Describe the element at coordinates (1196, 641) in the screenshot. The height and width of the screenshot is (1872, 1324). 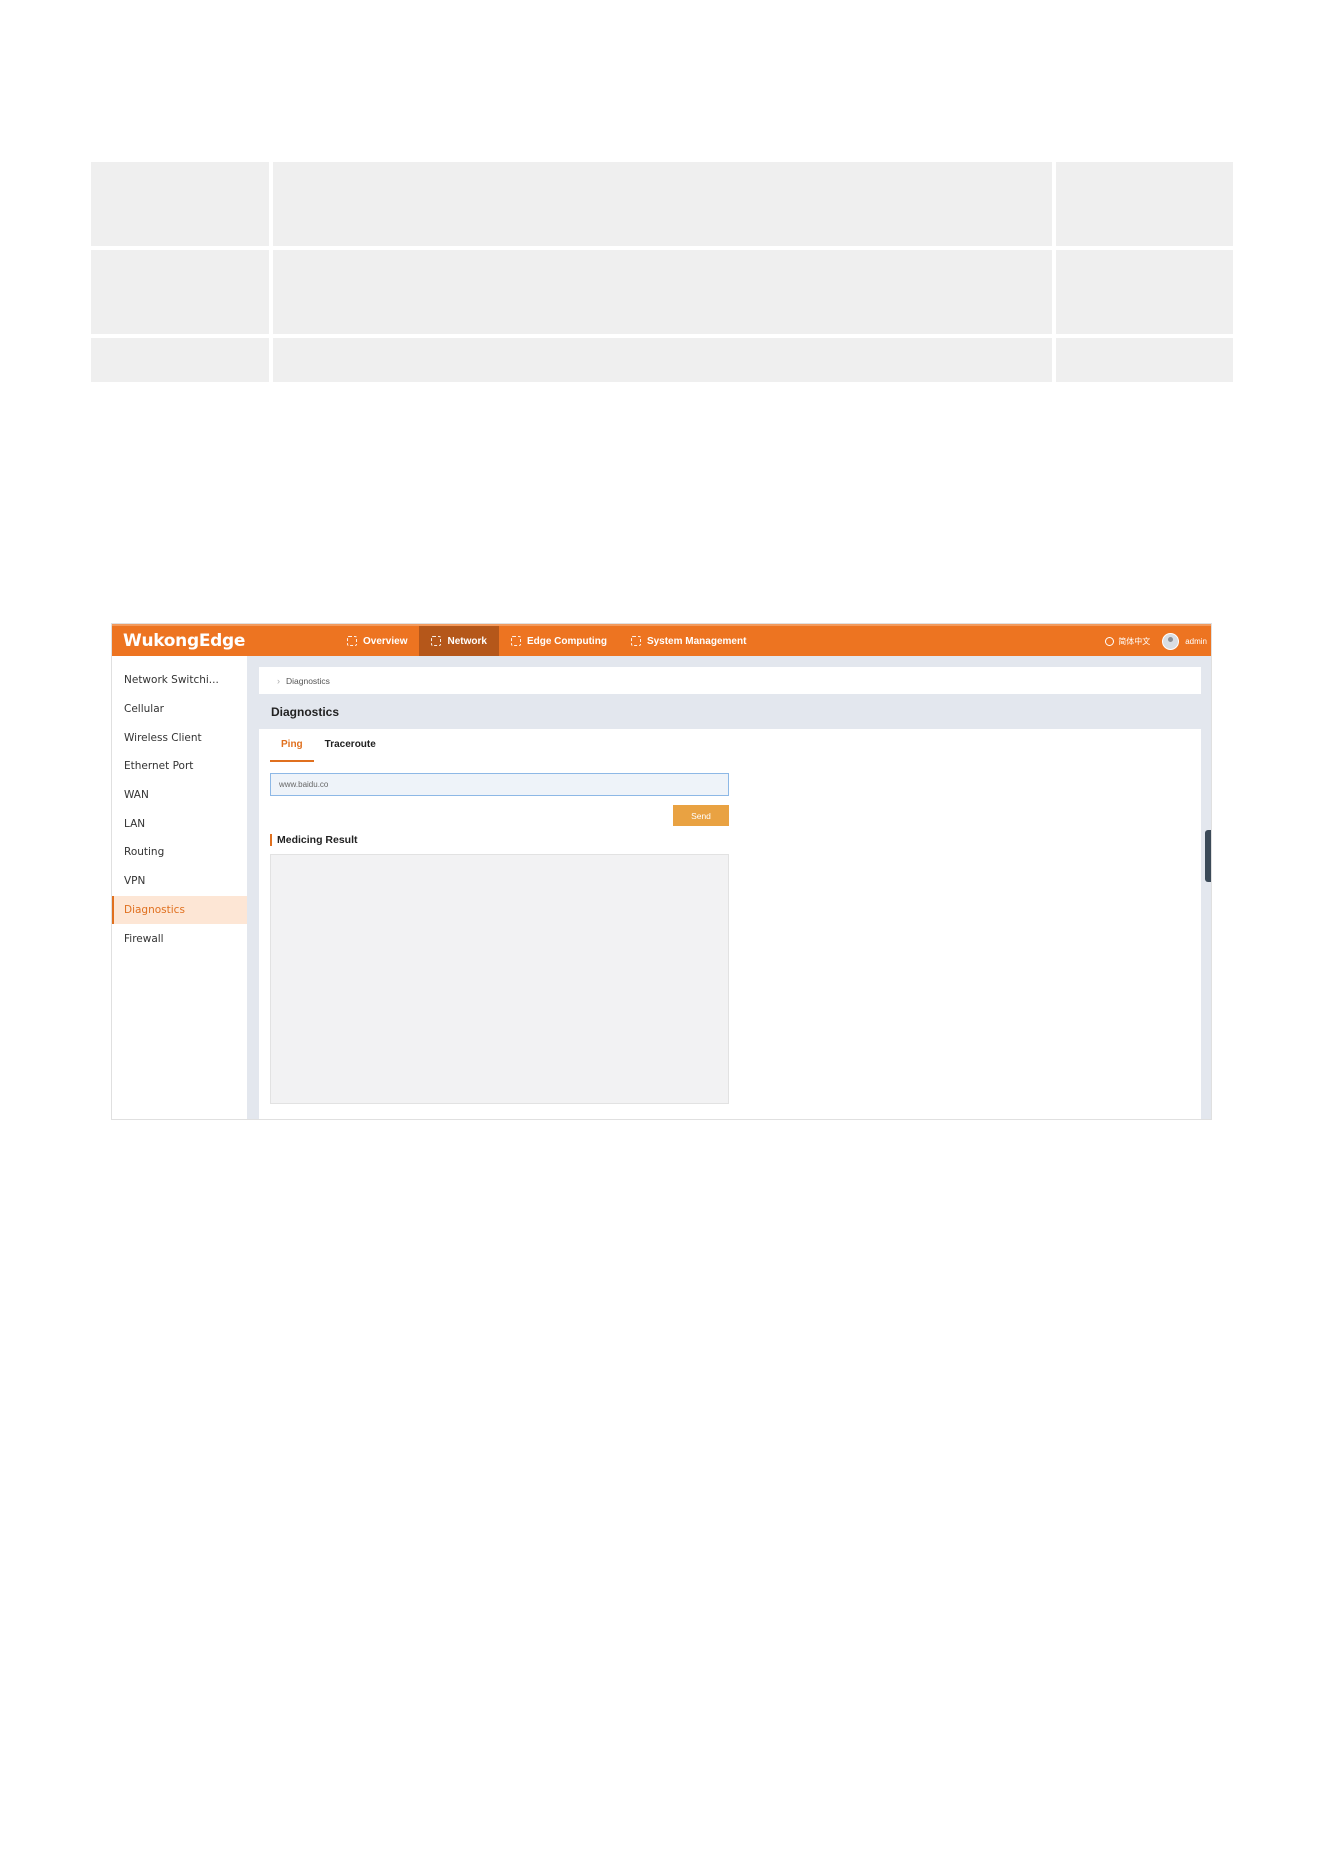
I see `username: admin` at that location.